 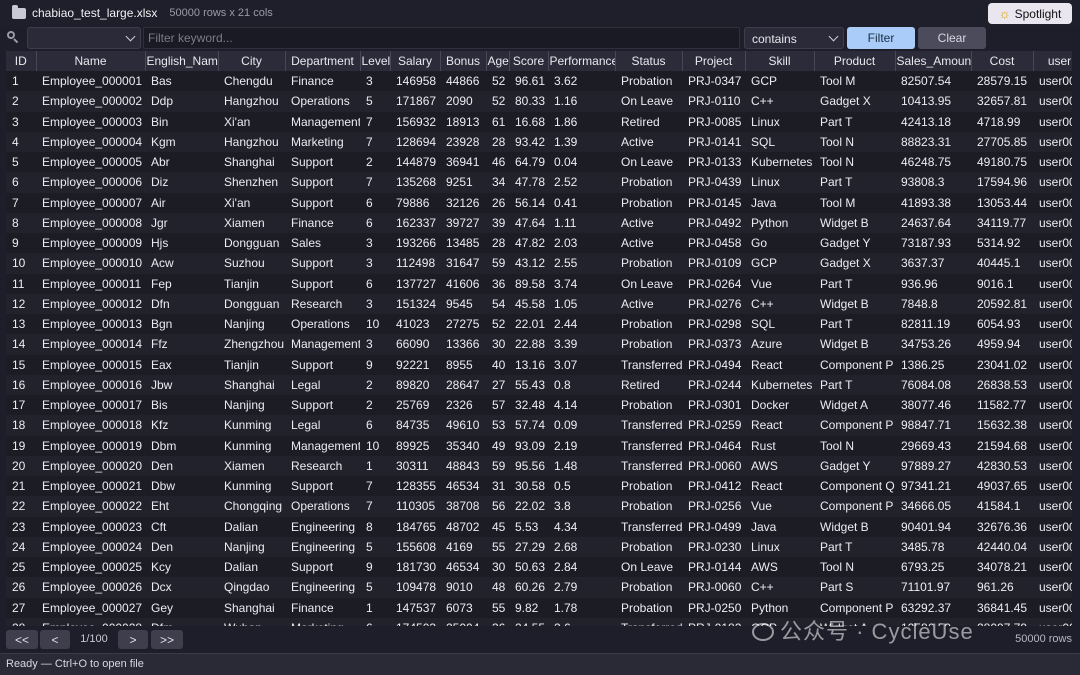 What do you see at coordinates (779, 81) in the screenshot?
I see `table-cell: GCP` at bounding box center [779, 81].